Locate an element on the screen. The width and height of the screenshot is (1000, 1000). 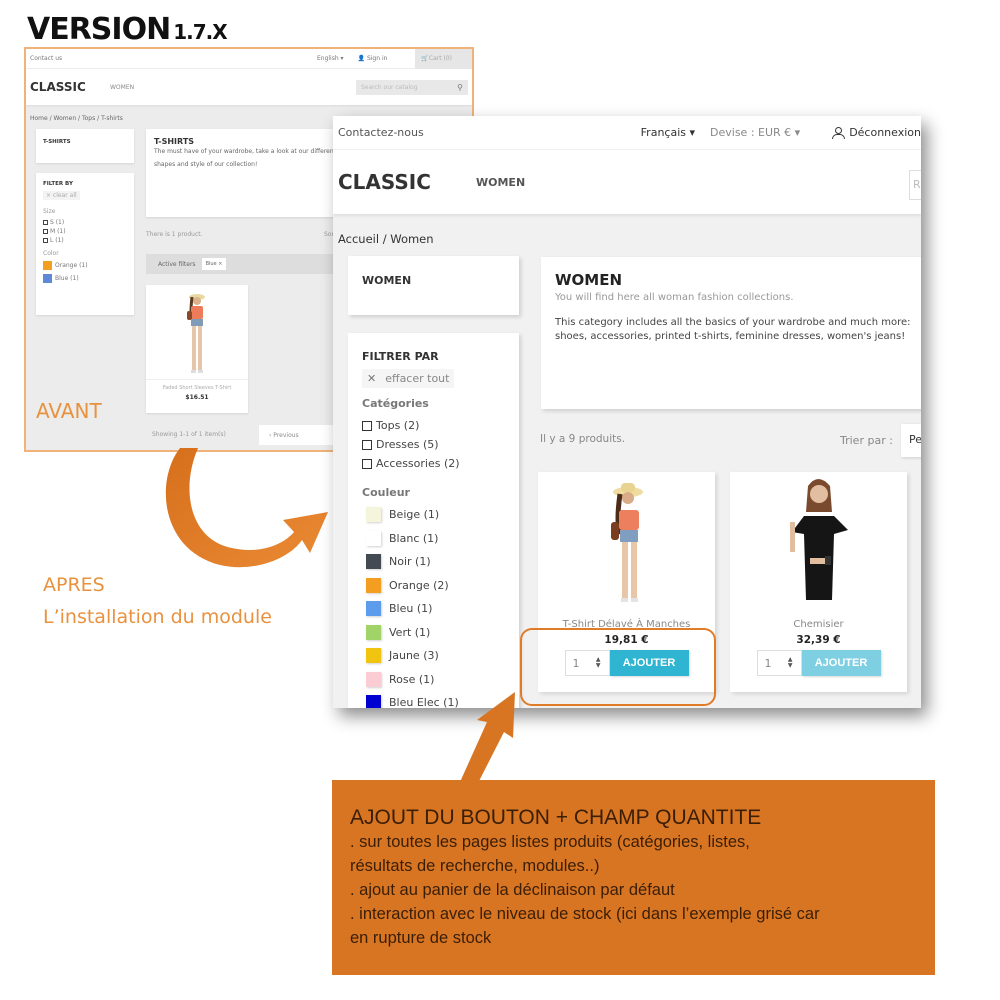
highlight-frame is located at coordinates (618, 667).